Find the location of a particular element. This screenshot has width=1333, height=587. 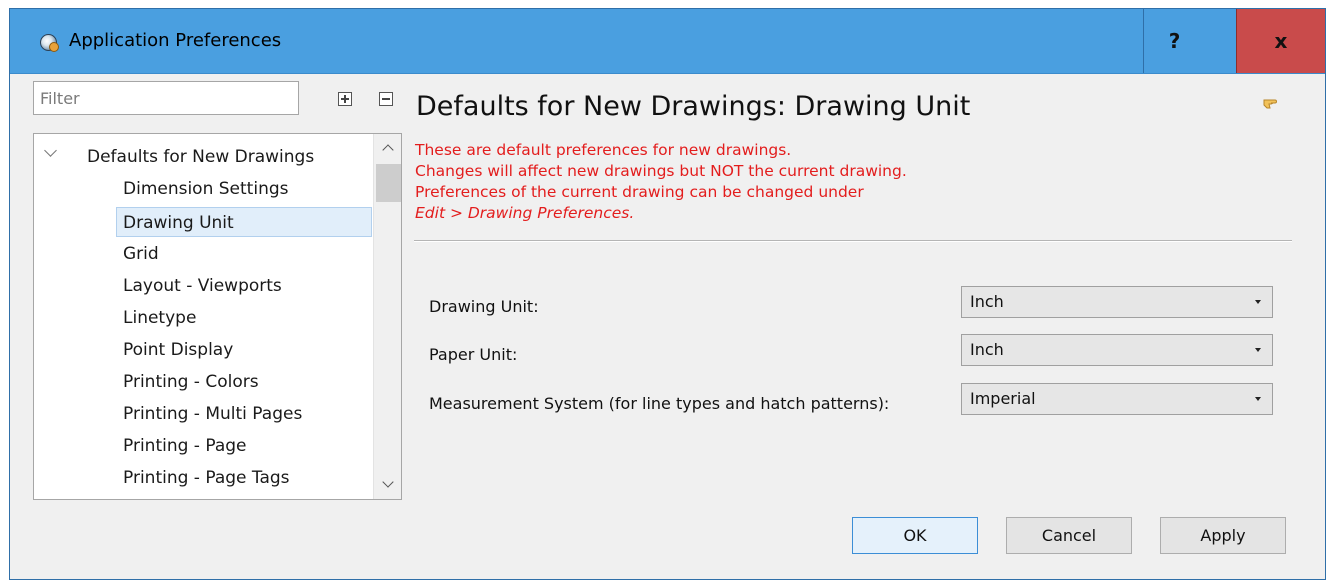

page-title: Defaults for New Drawings: Drawing Unit is located at coordinates (693, 106).